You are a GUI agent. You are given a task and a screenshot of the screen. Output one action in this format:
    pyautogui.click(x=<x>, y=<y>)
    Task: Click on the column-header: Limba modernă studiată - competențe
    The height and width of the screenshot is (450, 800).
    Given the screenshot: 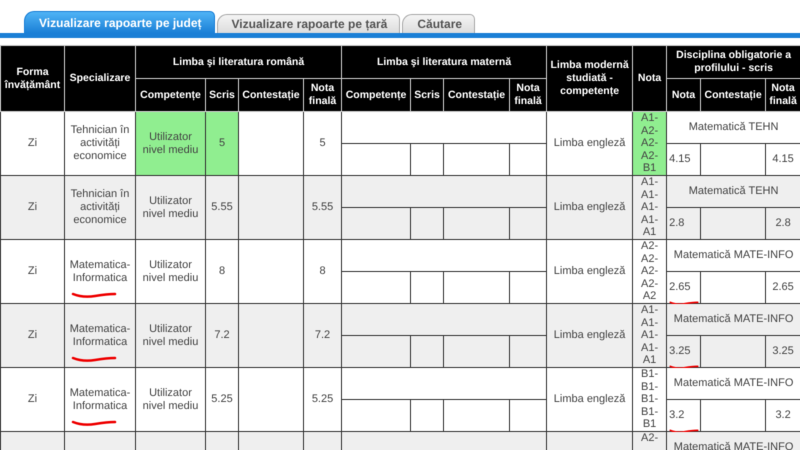 What is the action you would take?
    pyautogui.click(x=589, y=79)
    